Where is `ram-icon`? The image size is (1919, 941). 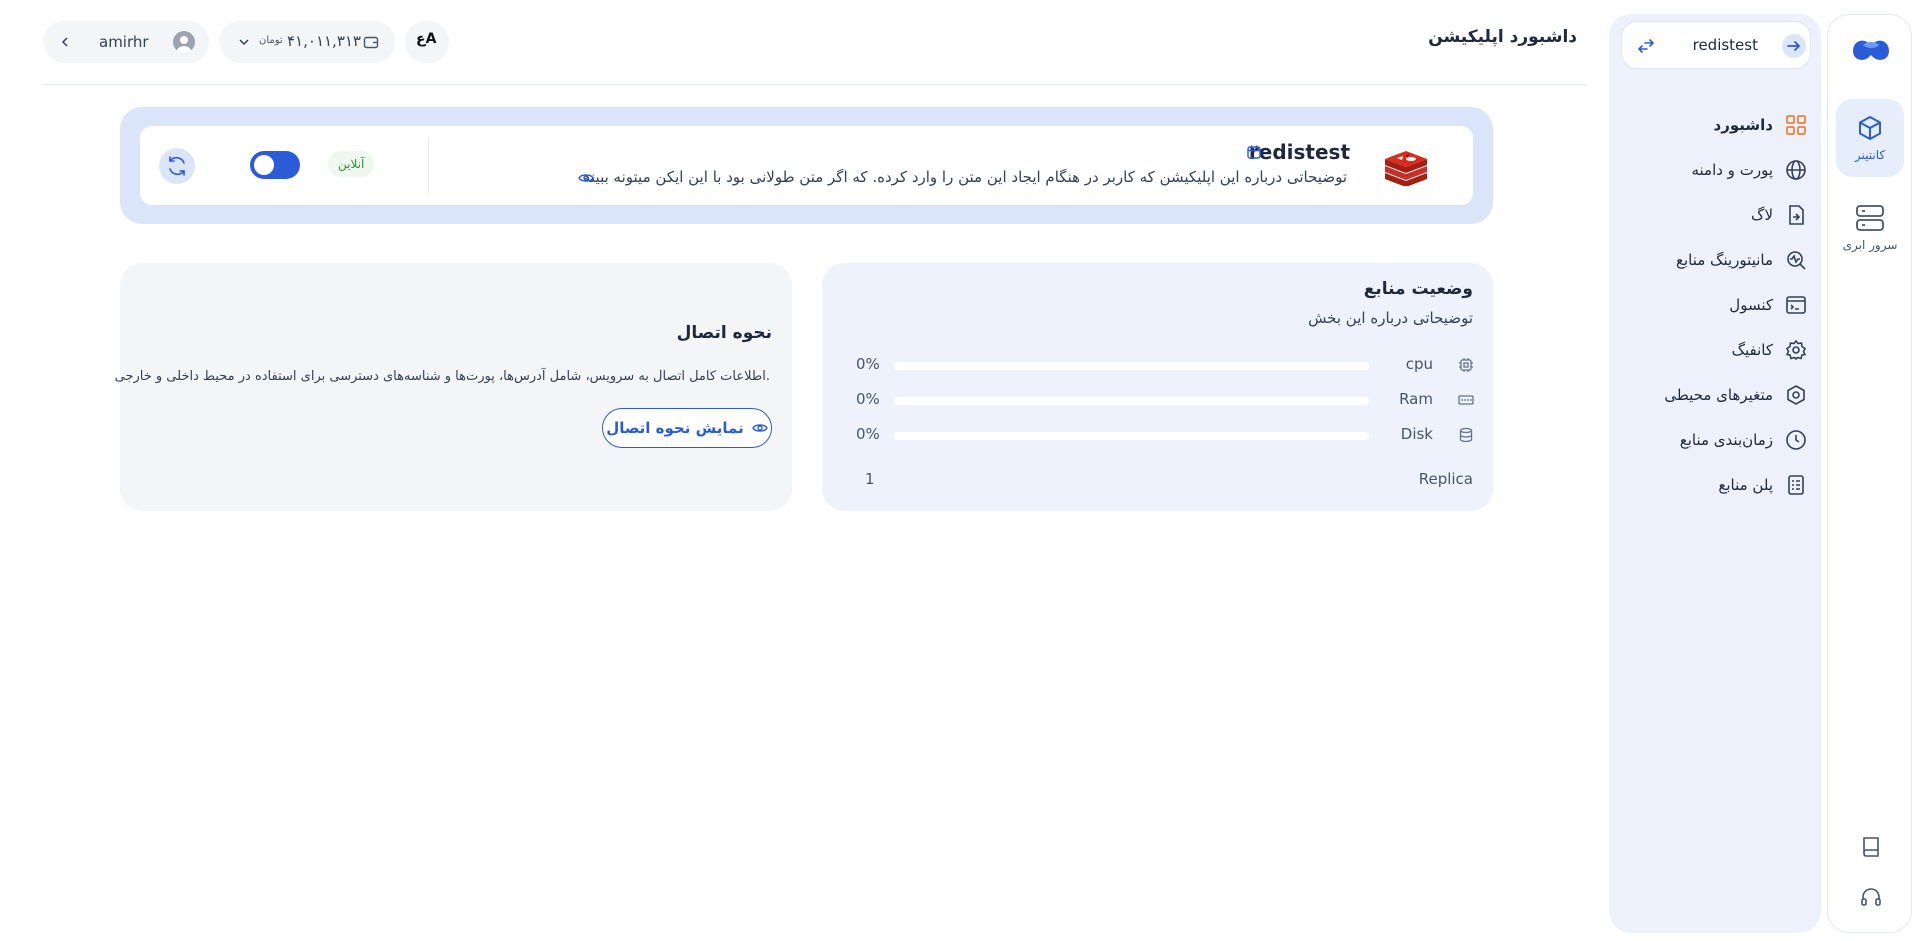 ram-icon is located at coordinates (1466, 400).